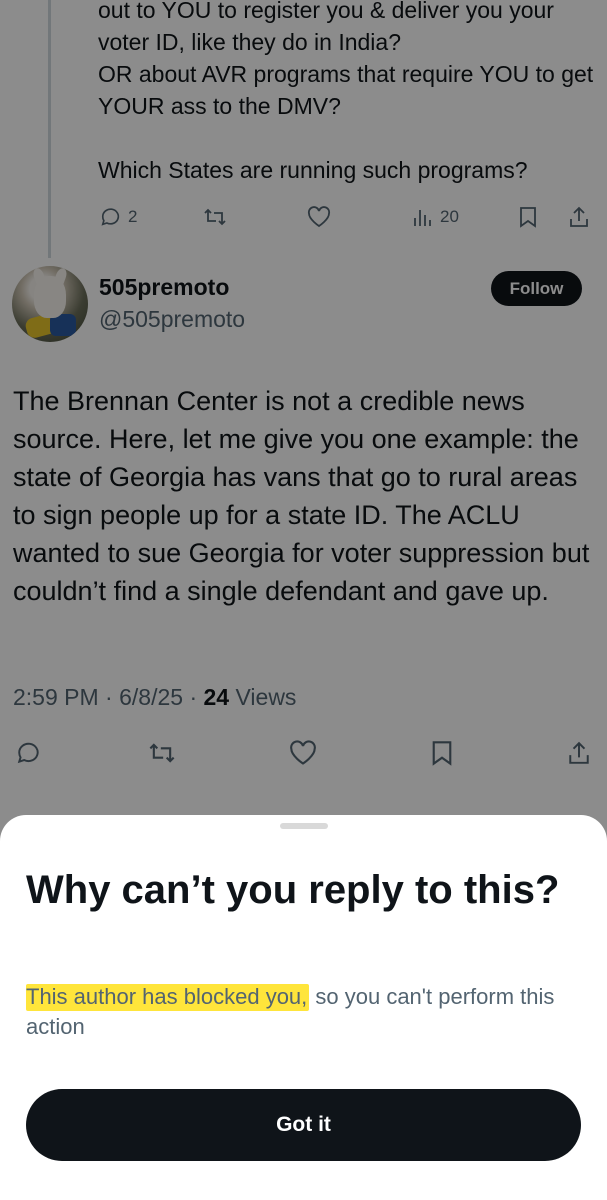 This screenshot has height=1200, width=607. I want to click on sheet-title: Why can’t you reply to this?, so click(293, 890).